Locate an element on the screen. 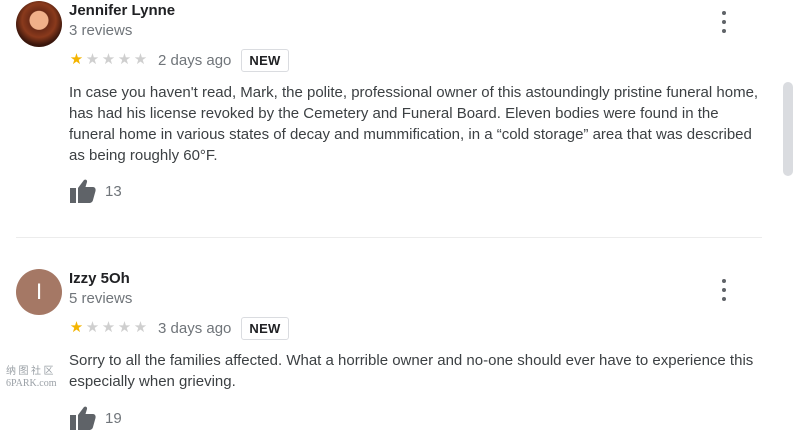  like-button: 19 is located at coordinates (96, 418).